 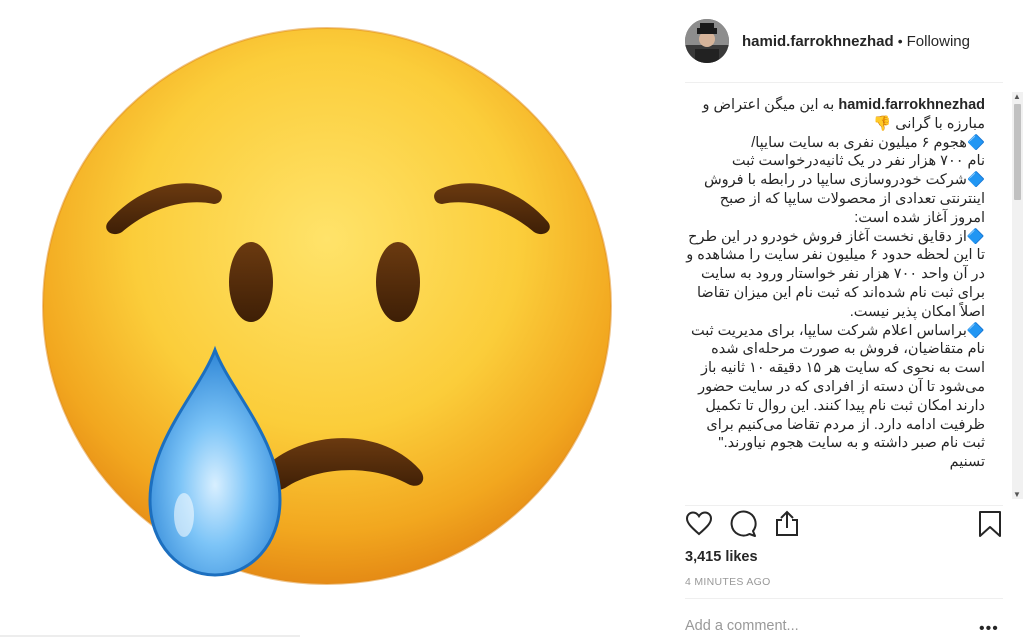 I want to click on follow-status-button: Following, so click(x=938, y=41).